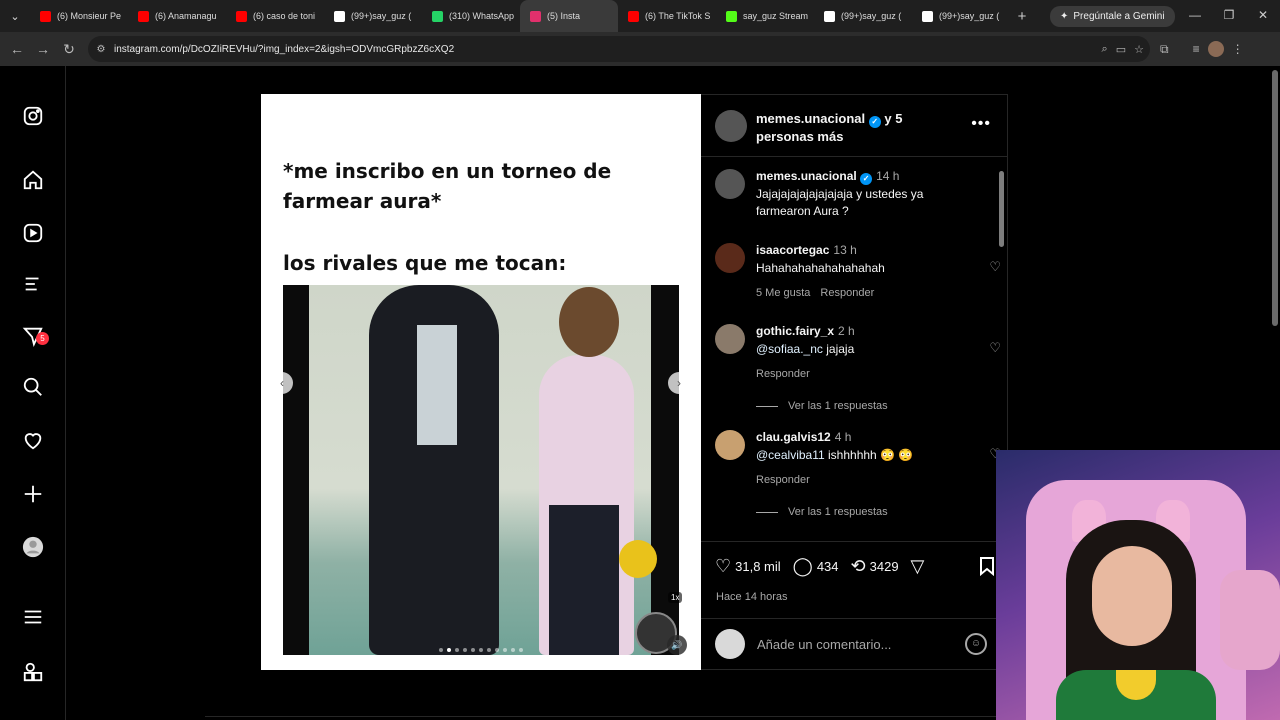 The width and height of the screenshot is (1280, 720). I want to click on browser-tab: (310) WhatsApp, so click(471, 16).